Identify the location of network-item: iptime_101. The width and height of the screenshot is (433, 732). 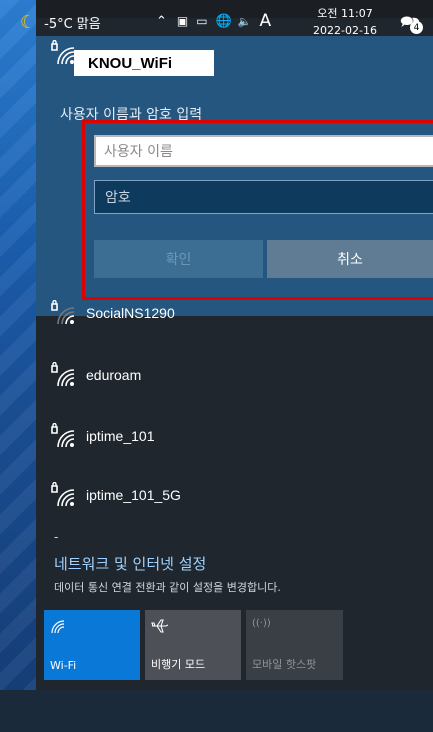
(102, 435).